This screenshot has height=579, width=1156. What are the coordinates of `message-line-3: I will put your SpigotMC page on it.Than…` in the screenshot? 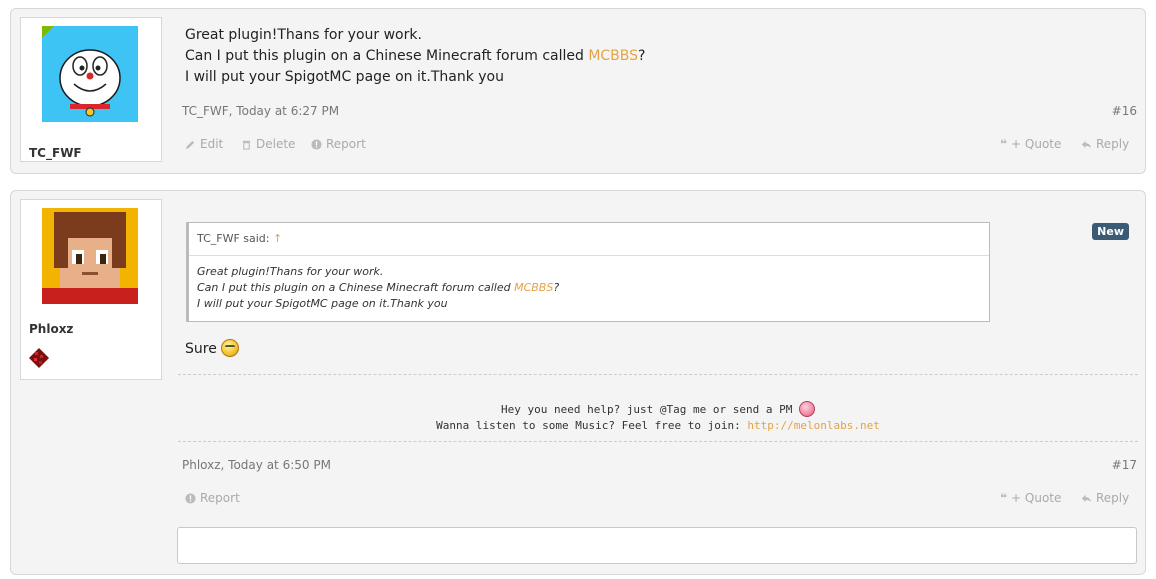 It's located at (344, 77).